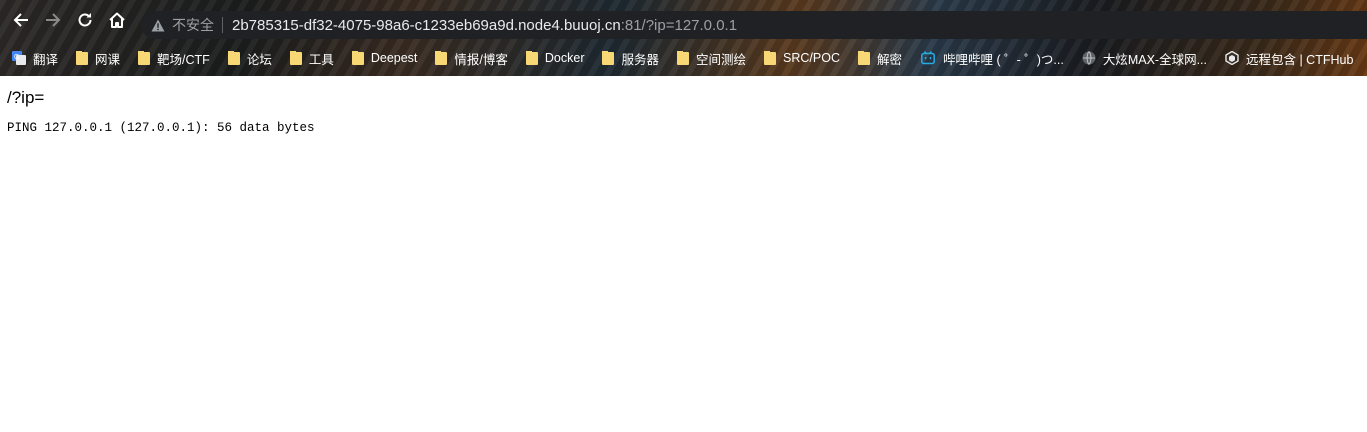 The image size is (1367, 432). Describe the element at coordinates (321, 59) in the screenshot. I see `bookmark-label: 工具` at that location.